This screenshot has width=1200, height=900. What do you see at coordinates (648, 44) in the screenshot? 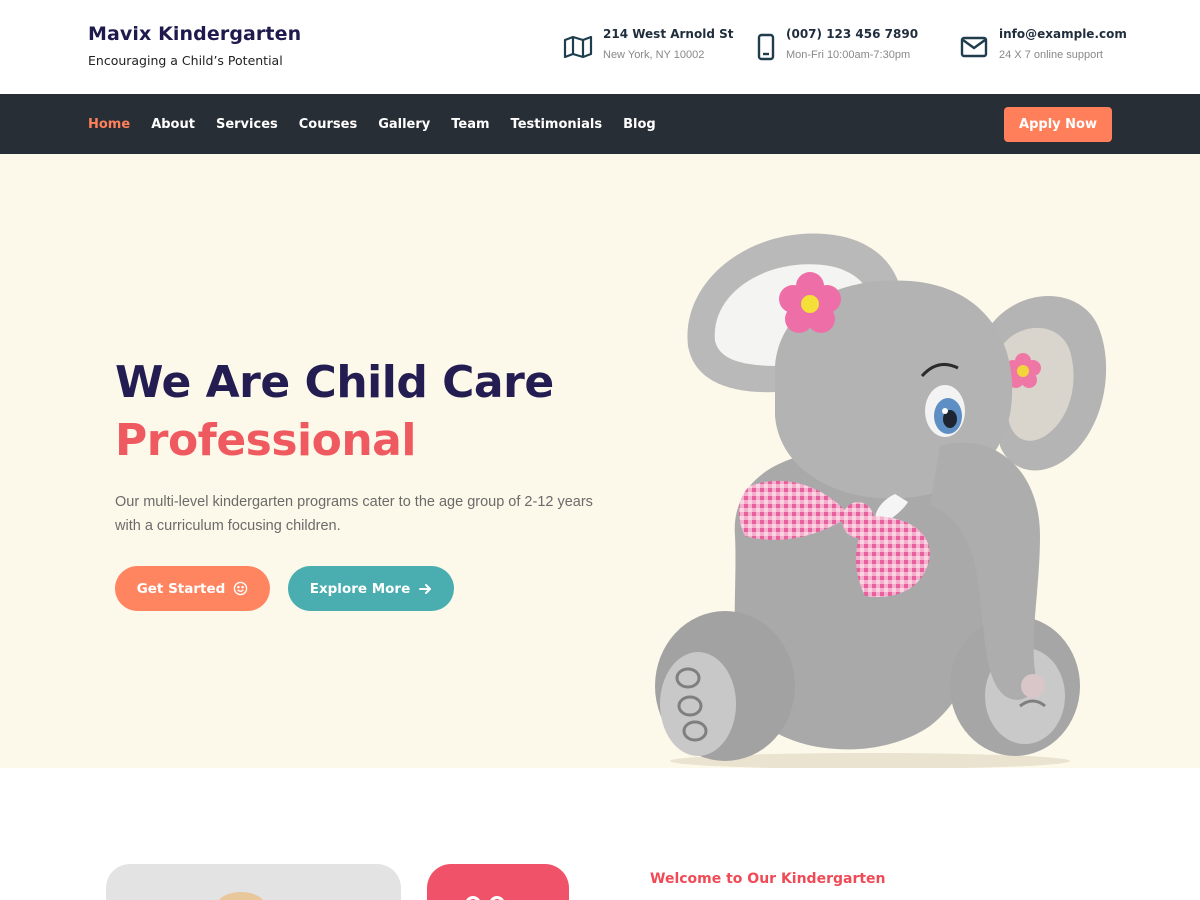
I see `contact-address: 214 West Arnold St New York, NY 10002` at bounding box center [648, 44].